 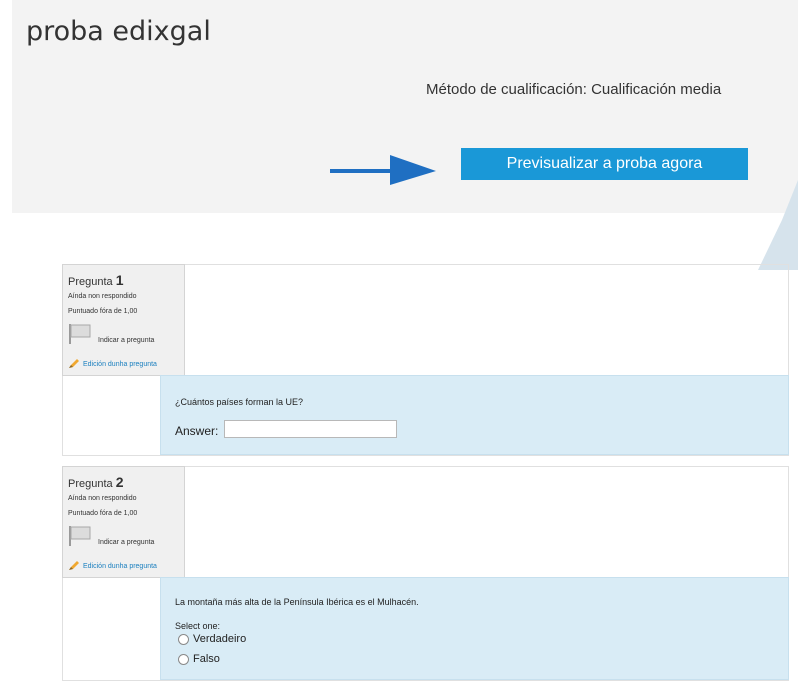 I want to click on question-1-text: ¿Cuántos países forman la UE?, so click(x=239, y=402).